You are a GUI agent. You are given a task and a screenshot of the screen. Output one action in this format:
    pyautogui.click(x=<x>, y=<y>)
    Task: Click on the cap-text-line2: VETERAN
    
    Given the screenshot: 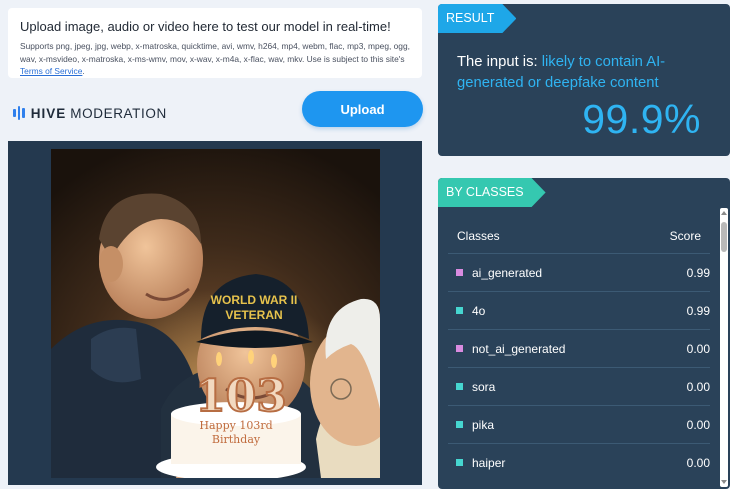 What is the action you would take?
    pyautogui.click(x=253, y=315)
    